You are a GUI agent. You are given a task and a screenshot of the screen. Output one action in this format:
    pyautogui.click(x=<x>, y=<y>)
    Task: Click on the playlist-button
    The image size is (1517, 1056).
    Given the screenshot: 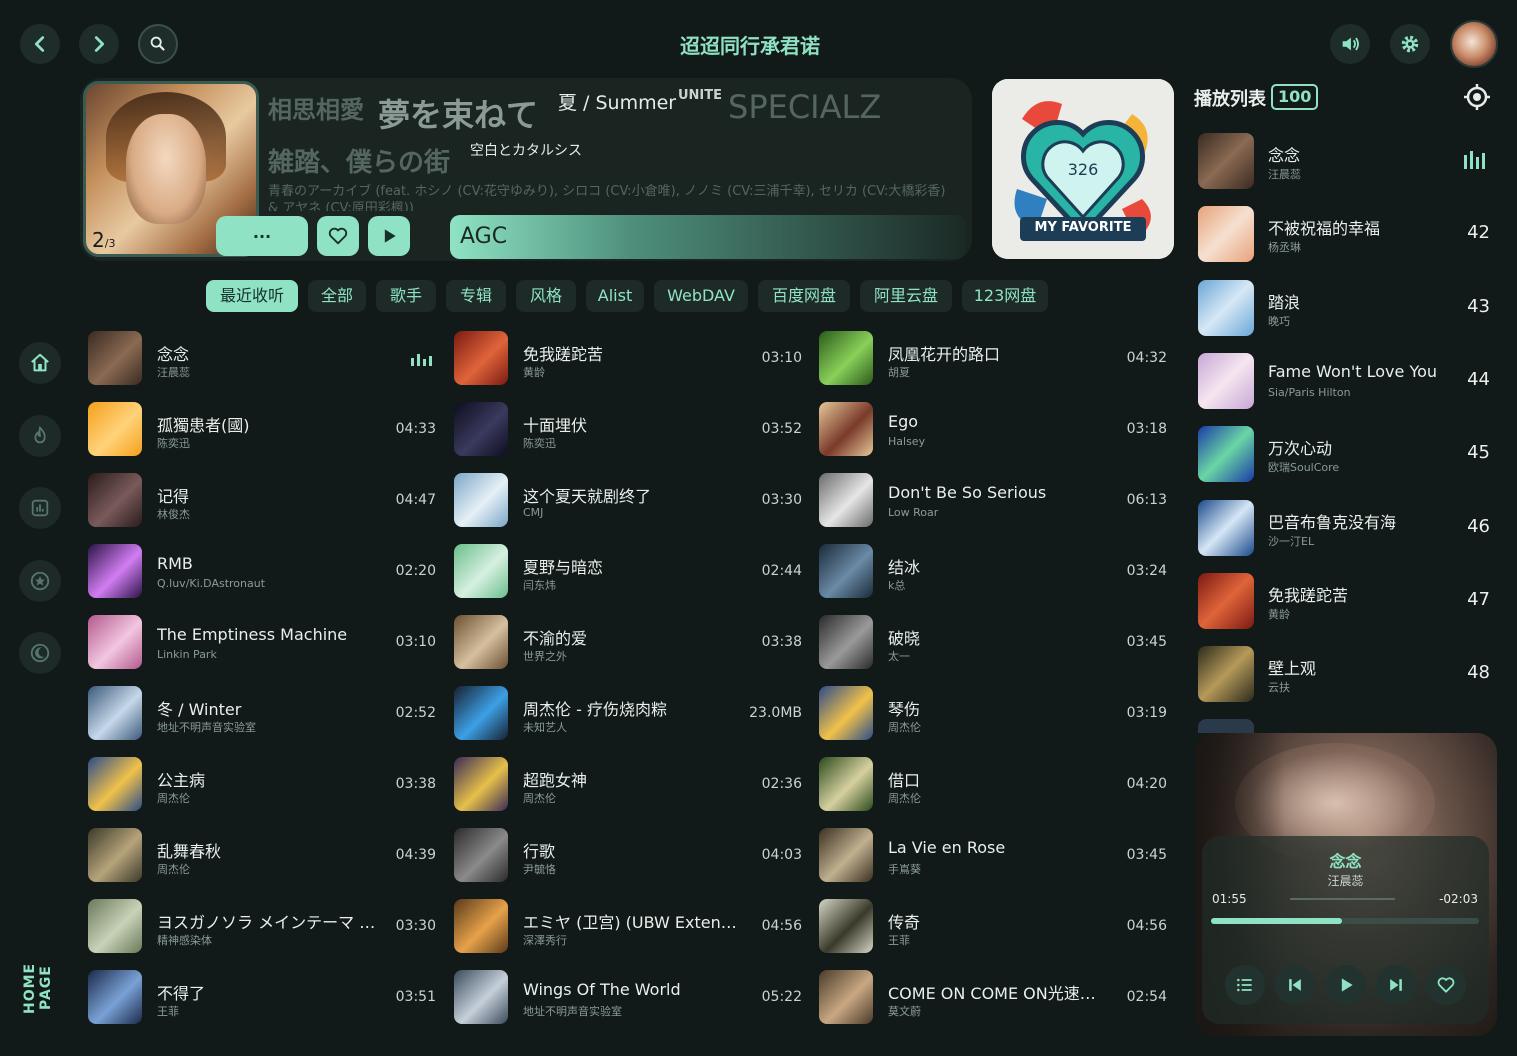 What is the action you would take?
    pyautogui.click(x=1245, y=985)
    